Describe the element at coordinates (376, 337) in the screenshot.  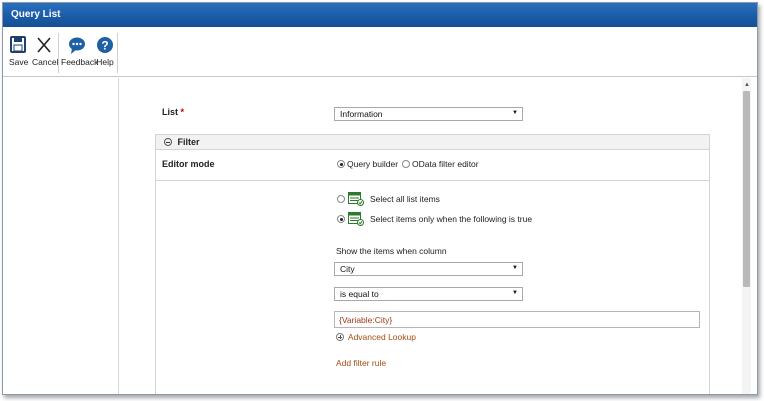
I see `advanced-lookup-link: Advanced Lookup` at that location.